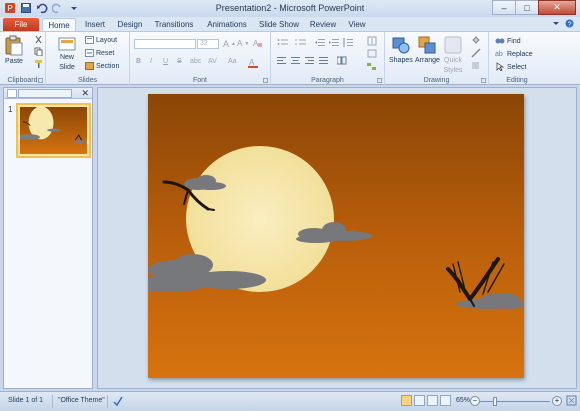  I want to click on paragraph-group: Paragraph, so click(328, 58).